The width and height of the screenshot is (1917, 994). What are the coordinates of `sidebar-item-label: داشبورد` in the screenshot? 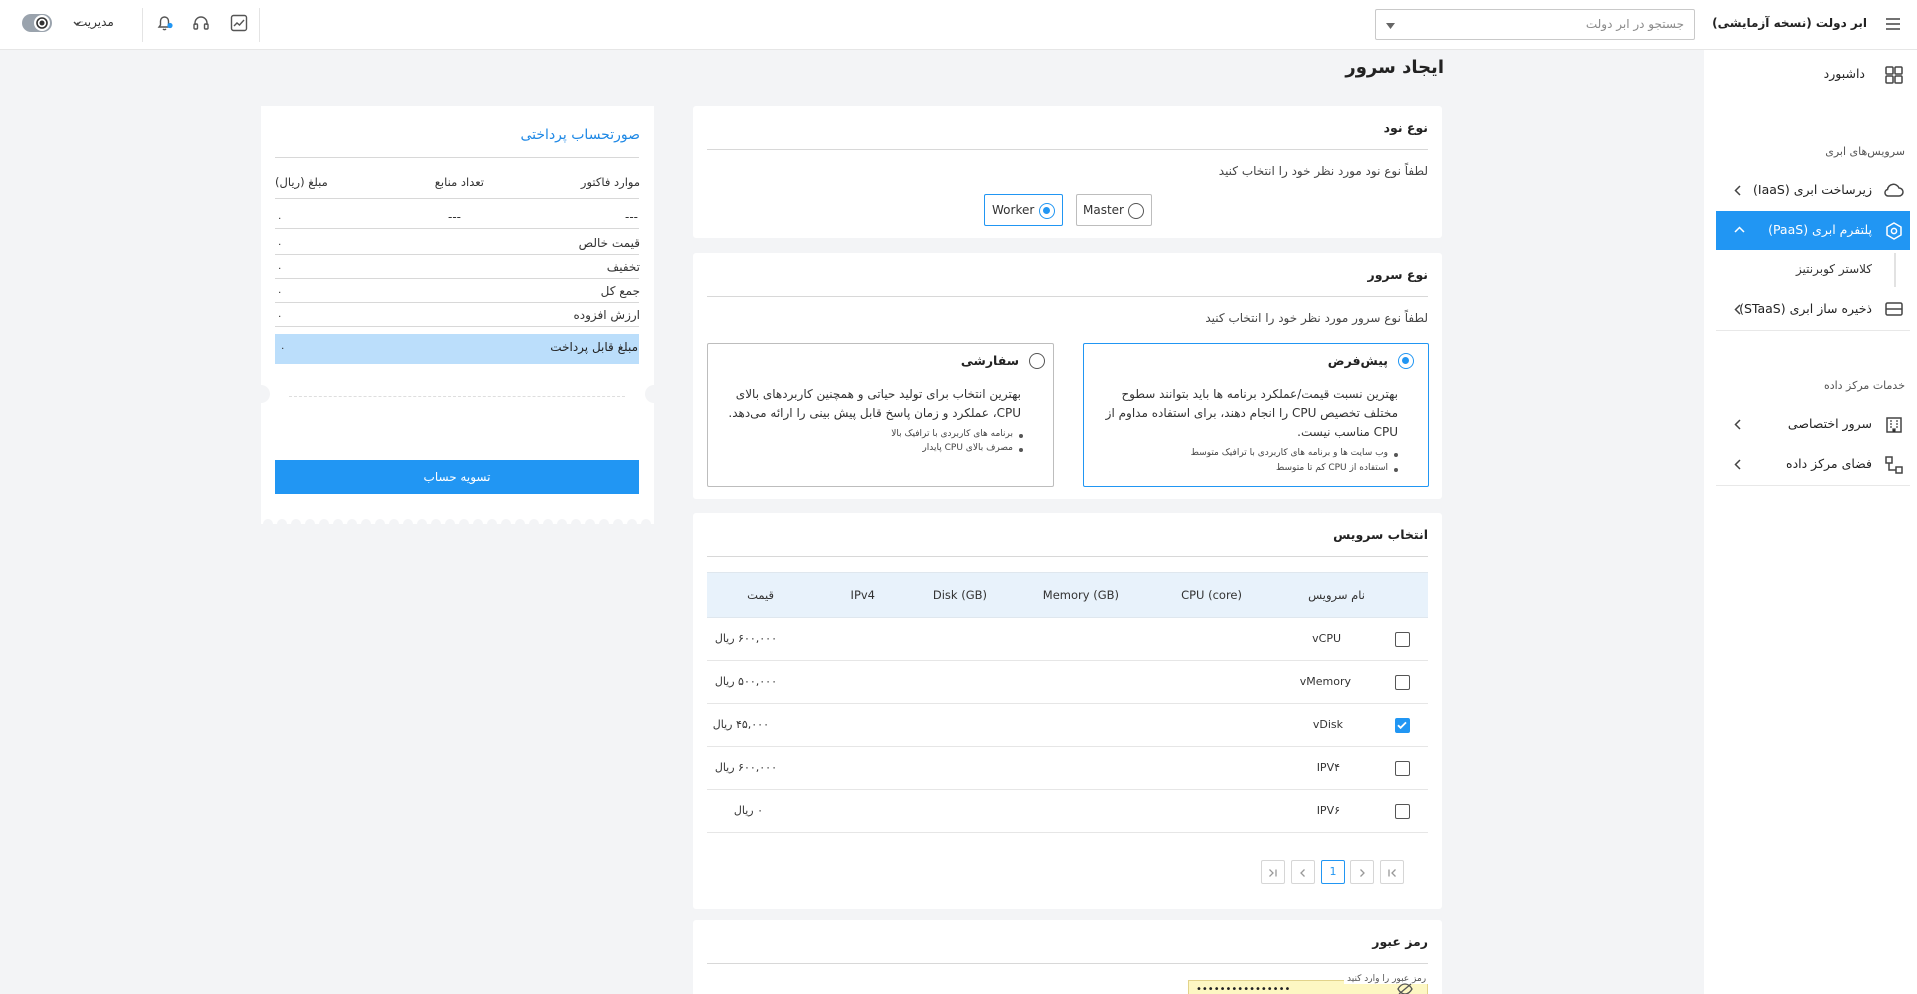 It's located at (1844, 73).